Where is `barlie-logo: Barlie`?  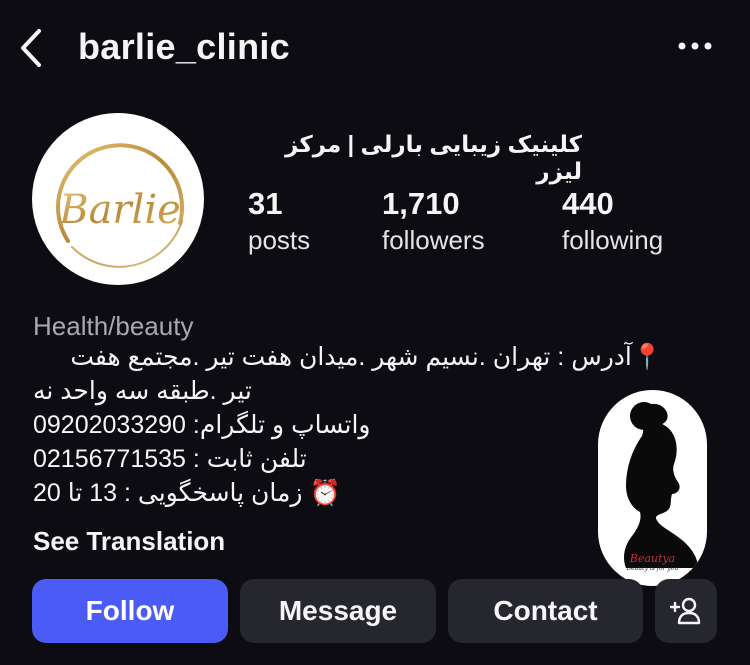 barlie-logo: Barlie is located at coordinates (120, 205).